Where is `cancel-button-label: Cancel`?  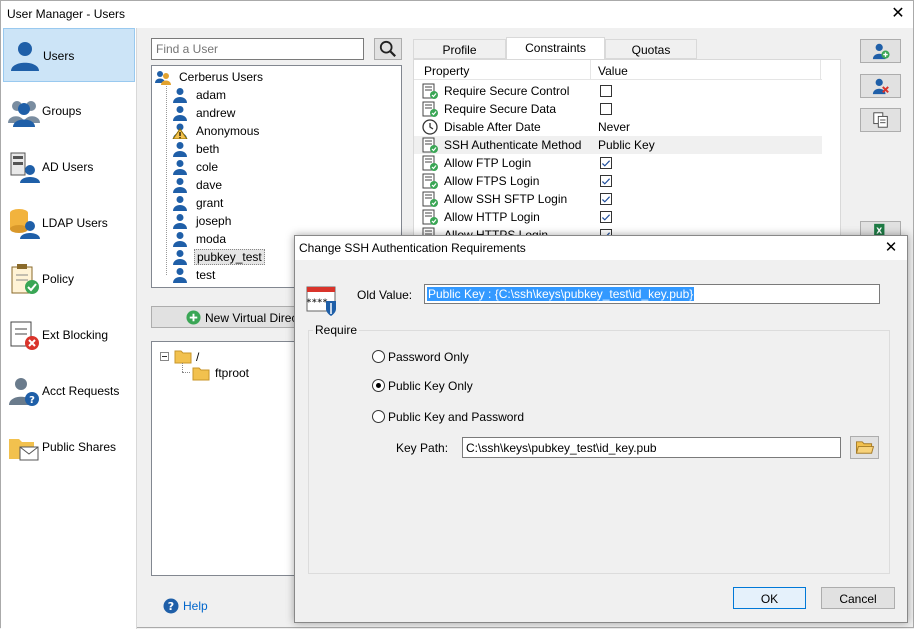
cancel-button-label: Cancel is located at coordinates (858, 599).